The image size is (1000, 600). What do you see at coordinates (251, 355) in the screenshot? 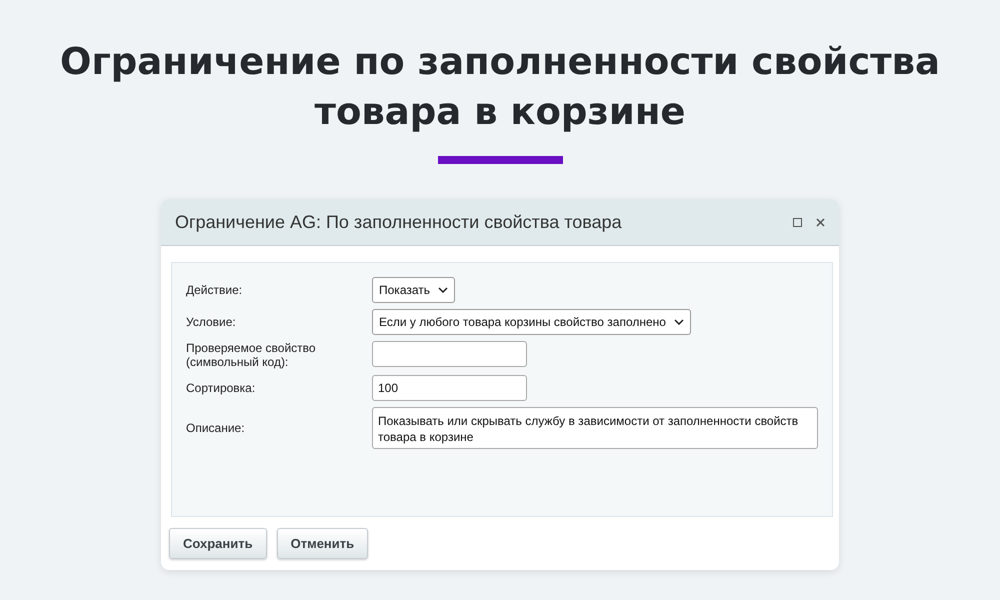
I see `field-label: Проверяемое свойство (символьный код):` at bounding box center [251, 355].